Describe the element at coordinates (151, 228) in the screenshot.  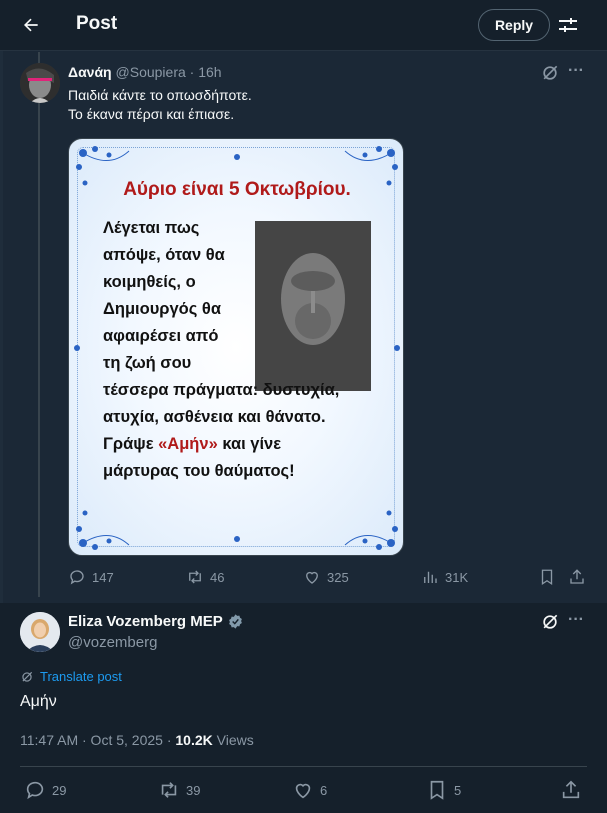
I see `image-text-line: Λέγεται πως` at that location.